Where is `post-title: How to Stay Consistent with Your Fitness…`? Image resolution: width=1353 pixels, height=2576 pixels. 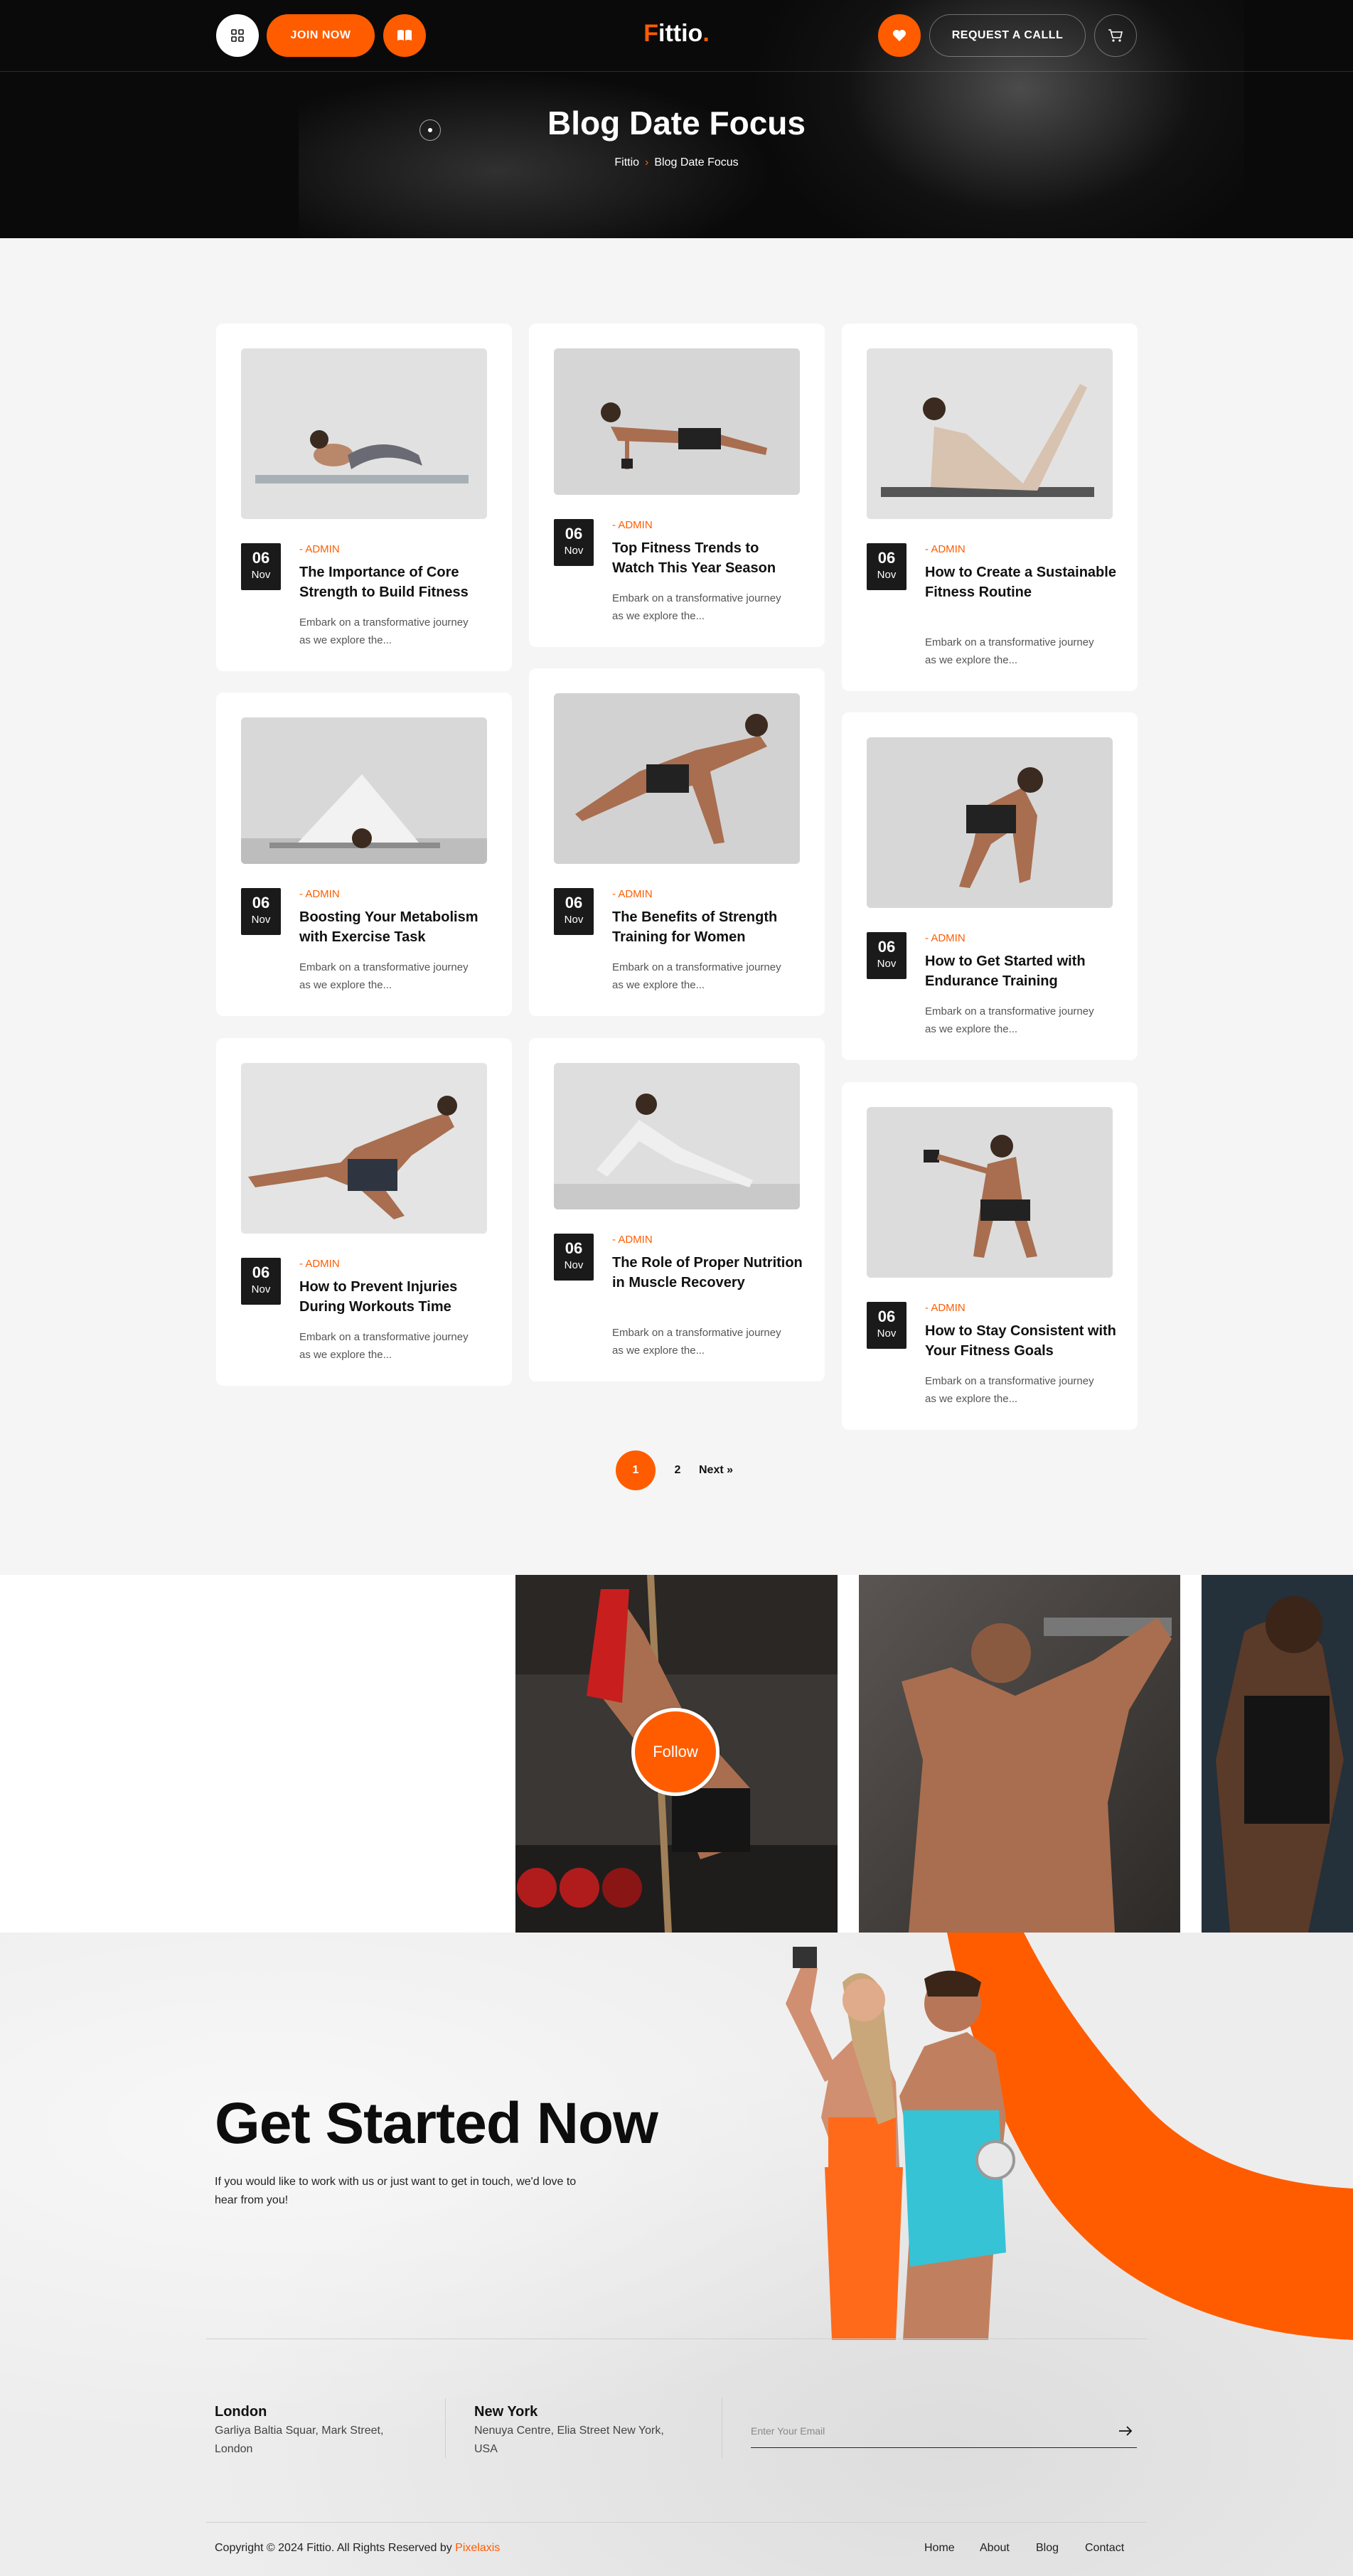
post-title: How to Stay Consistent with Your Fitness… is located at coordinates (1021, 1341).